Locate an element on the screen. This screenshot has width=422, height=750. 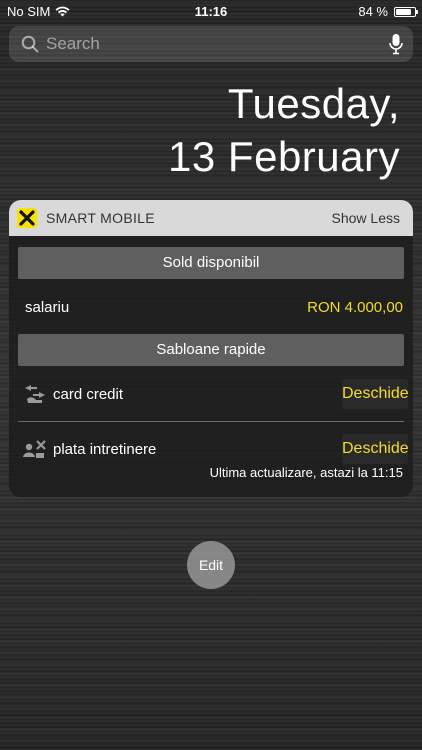
status-bar: No SIM 11:16 84 % is located at coordinates (211, 11).